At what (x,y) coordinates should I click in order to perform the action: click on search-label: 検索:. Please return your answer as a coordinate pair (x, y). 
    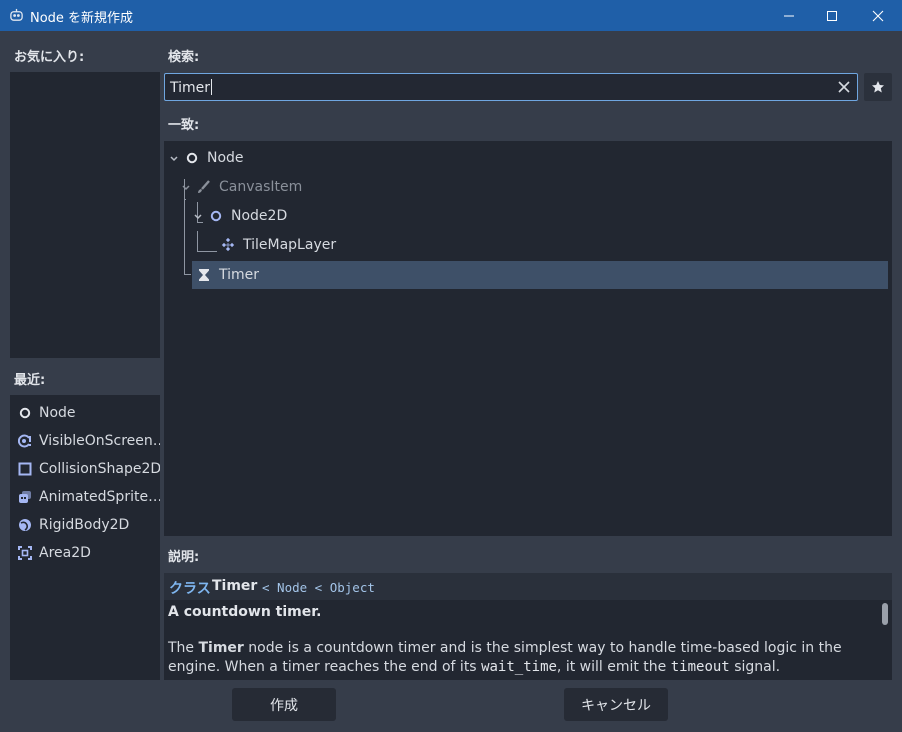
    Looking at the image, I should click on (184, 57).